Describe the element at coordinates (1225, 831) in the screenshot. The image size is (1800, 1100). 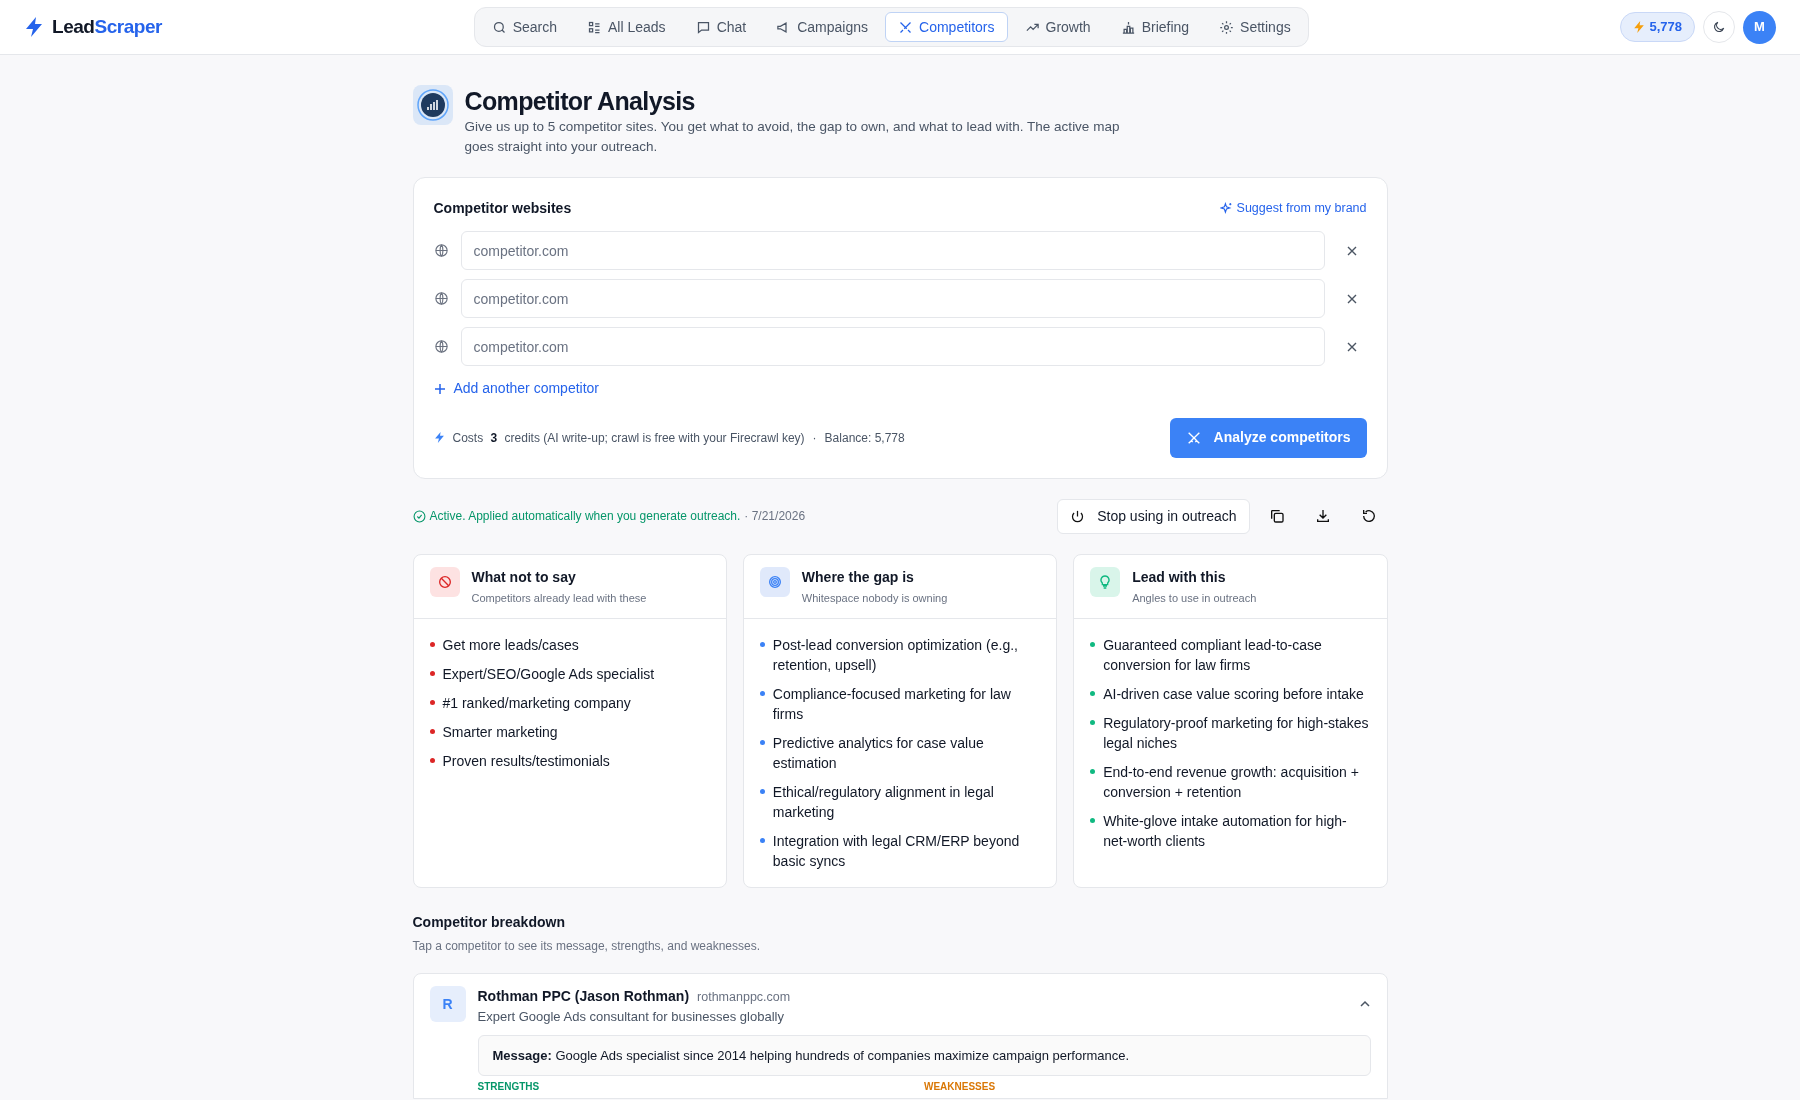
I see `list-item-text: White-glove intake automation for high-net-worth clients` at that location.